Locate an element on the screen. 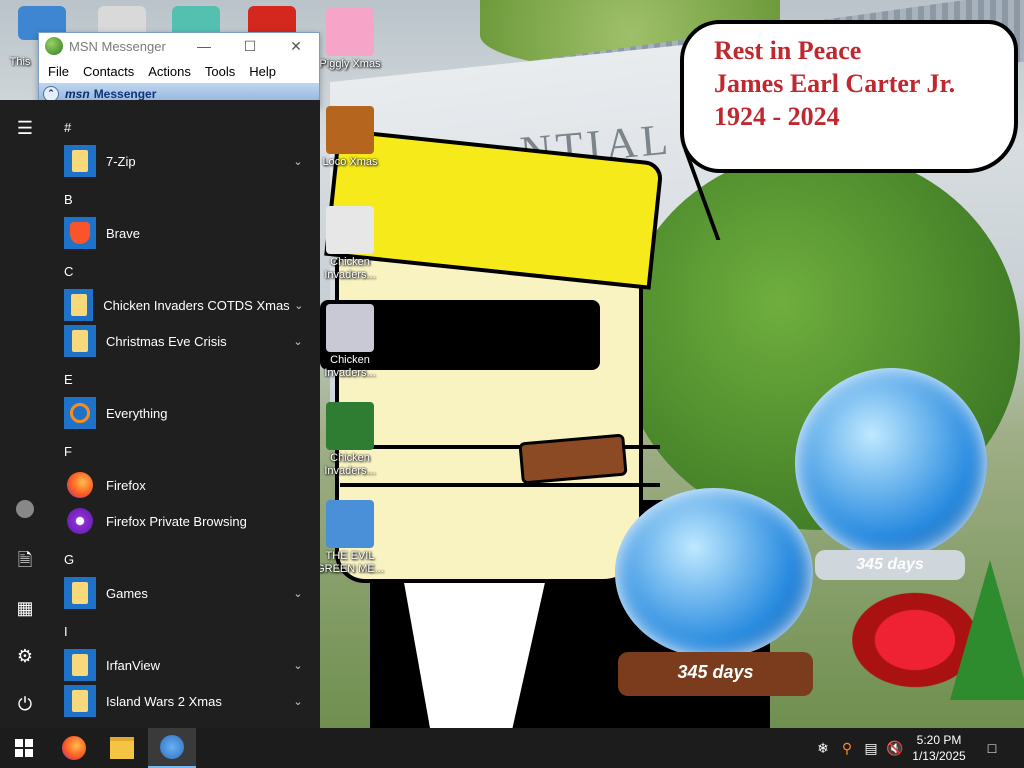 Image resolution: width=1024 pixels, height=768 pixels. app-games: Games ⌄ is located at coordinates (185, 593).